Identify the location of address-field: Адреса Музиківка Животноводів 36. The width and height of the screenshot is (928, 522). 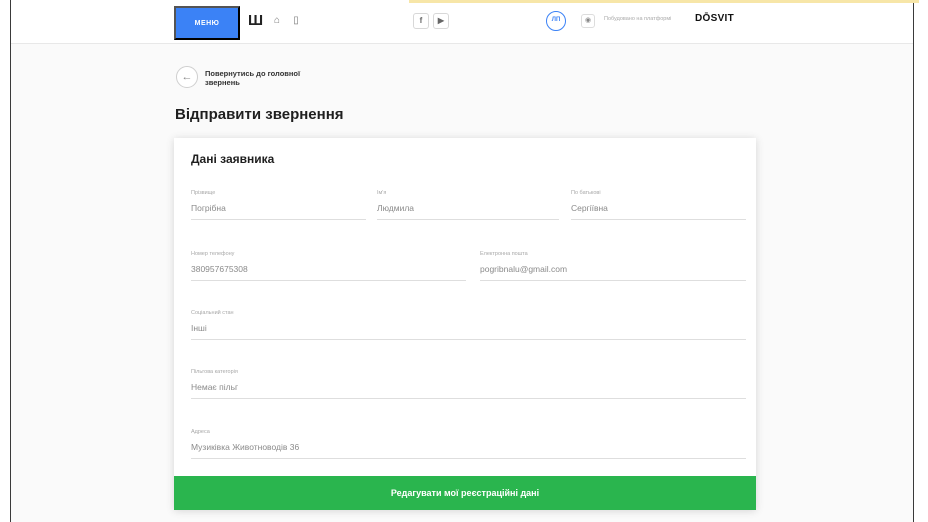
(468, 444).